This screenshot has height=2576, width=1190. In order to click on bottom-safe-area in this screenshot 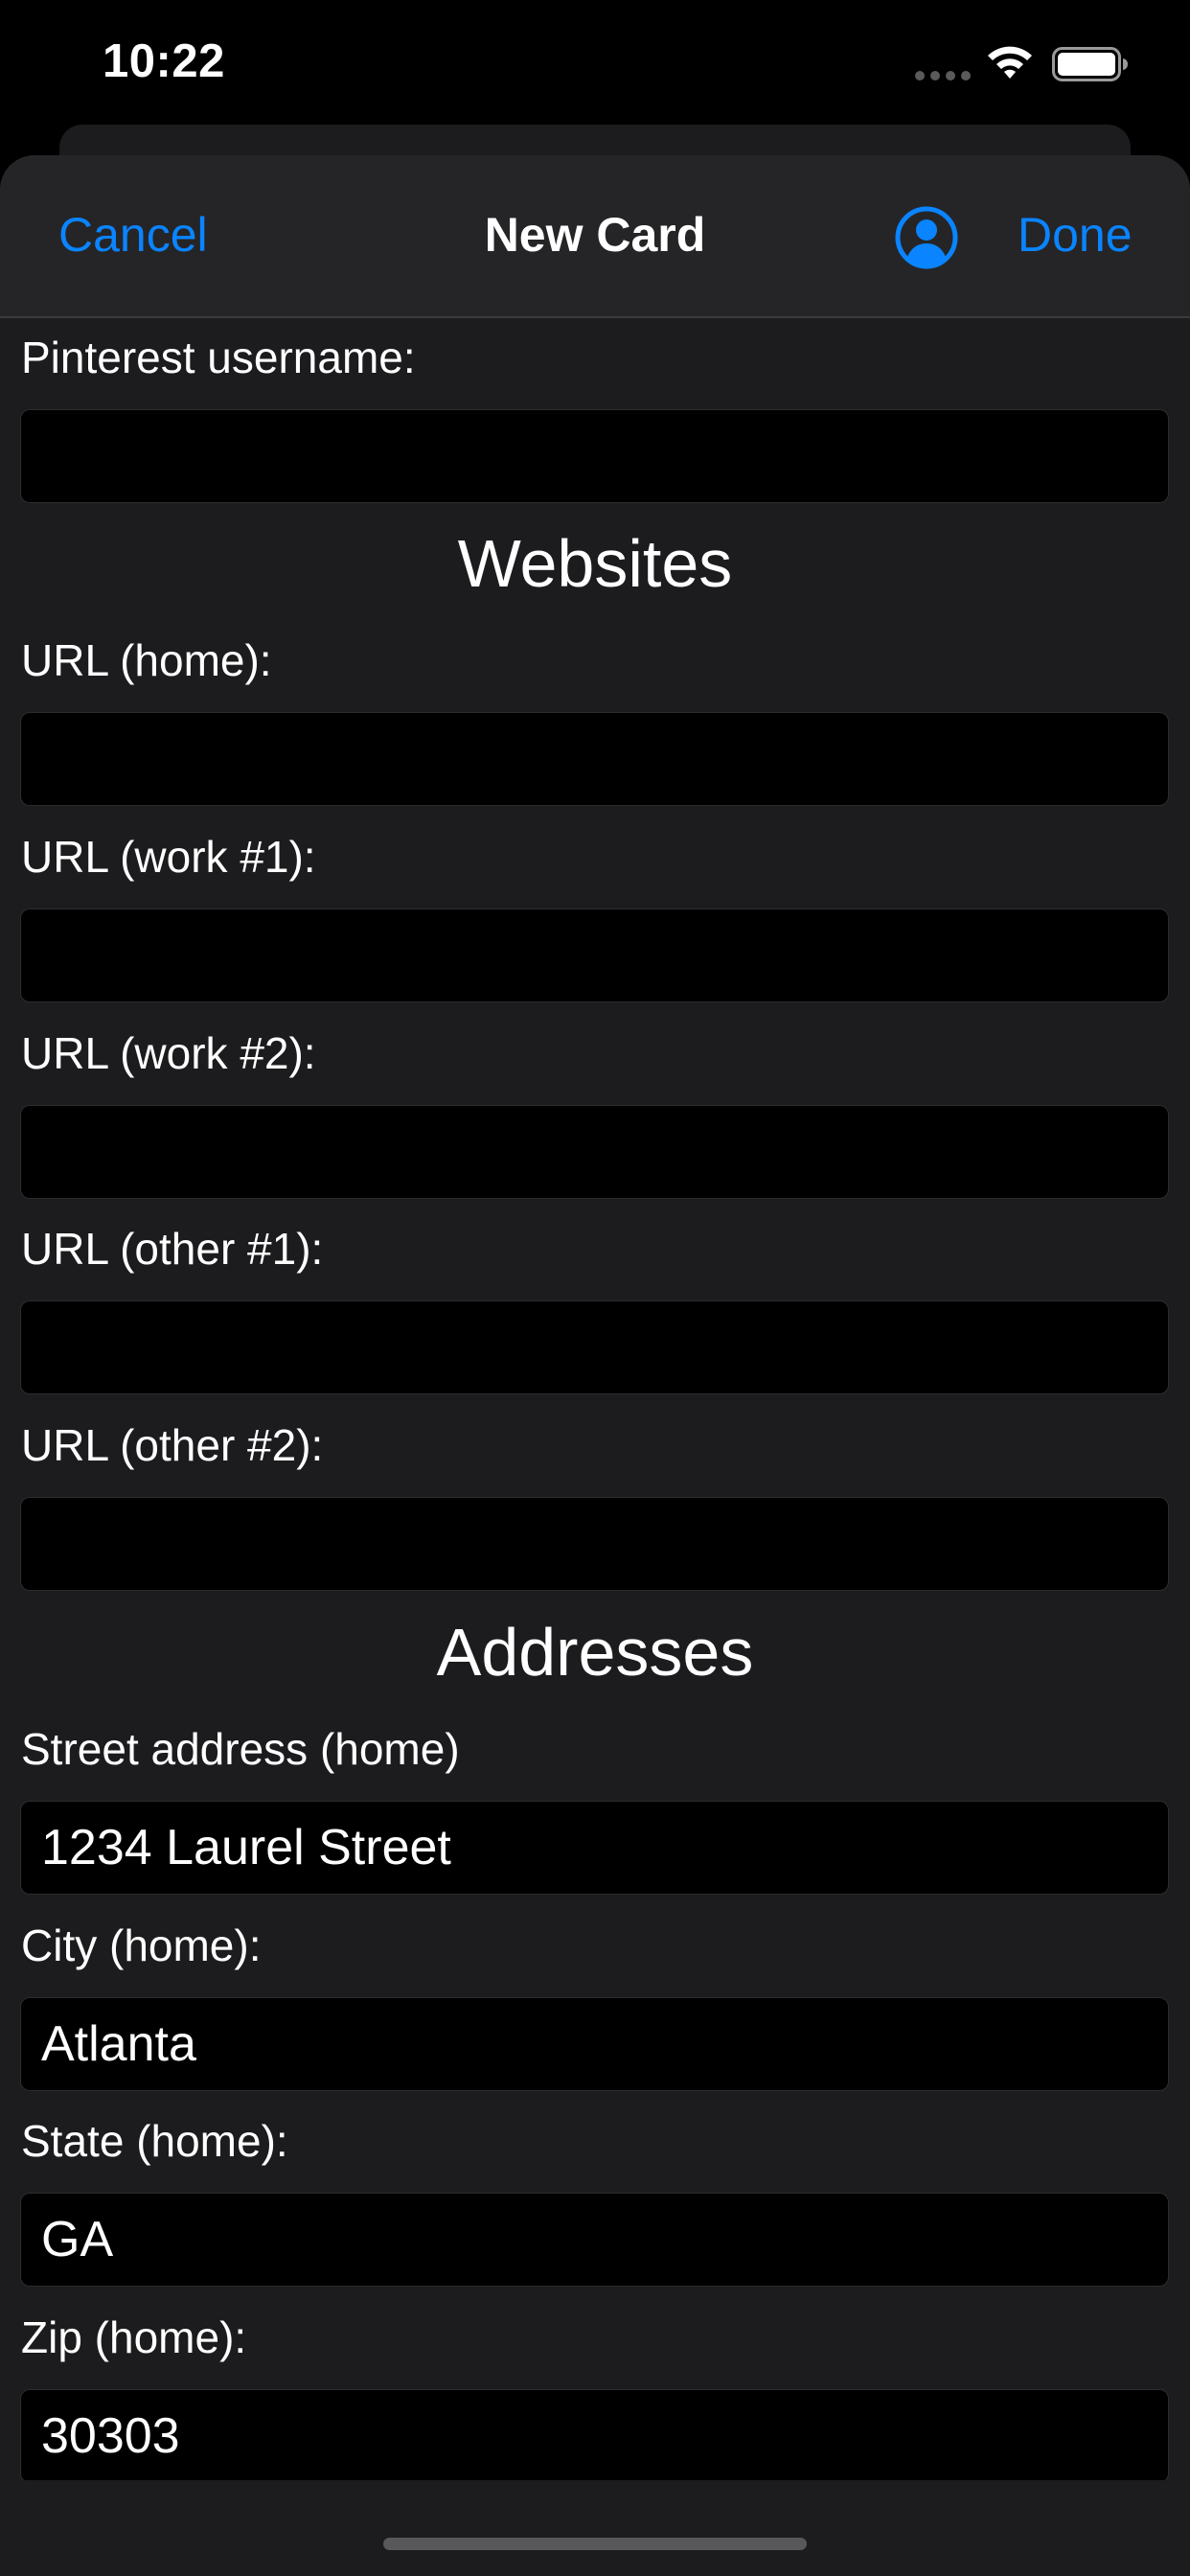, I will do `click(595, 2528)`.